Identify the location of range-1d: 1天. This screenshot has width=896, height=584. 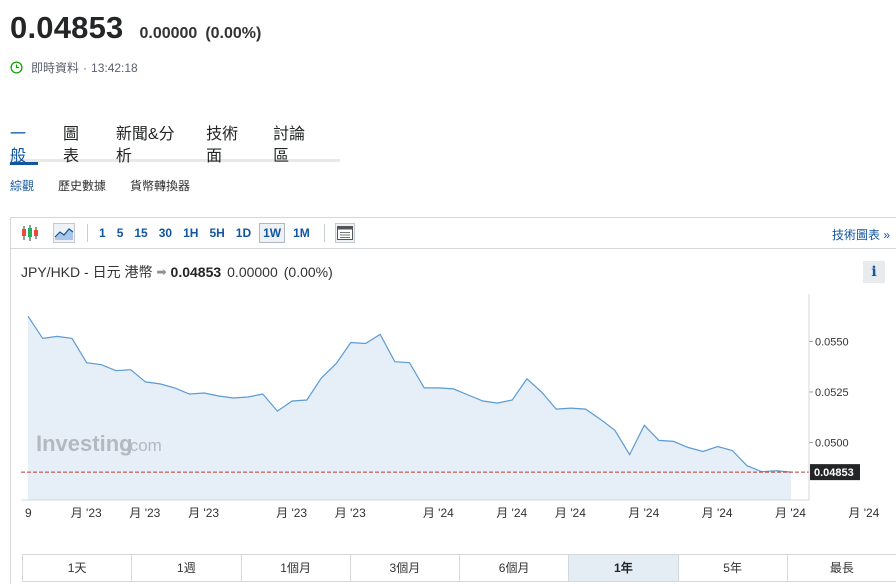
(78, 568).